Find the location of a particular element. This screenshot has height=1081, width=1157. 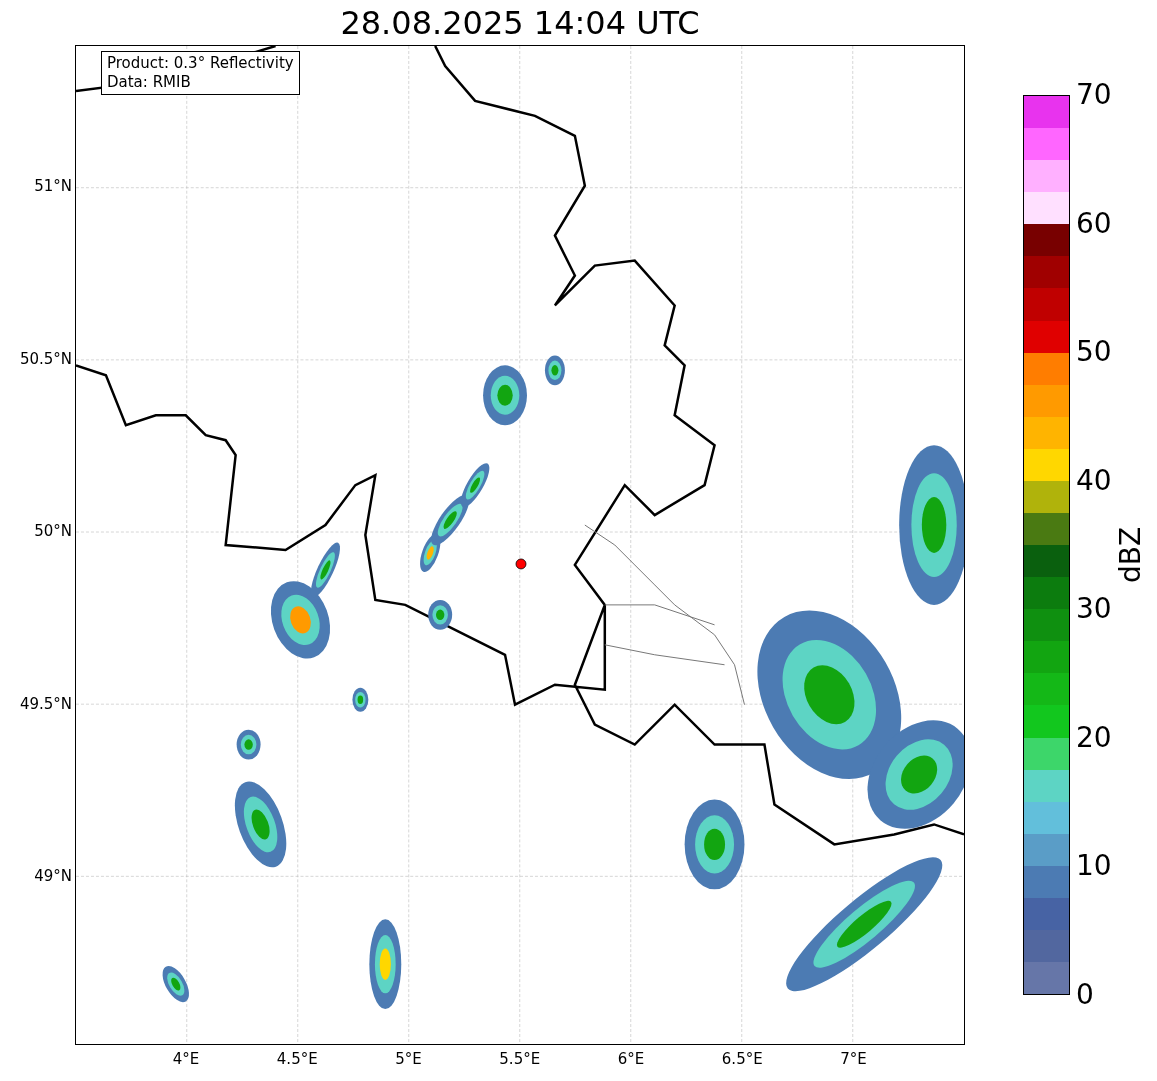

latitude-label: 50°N is located at coordinates (53, 531).